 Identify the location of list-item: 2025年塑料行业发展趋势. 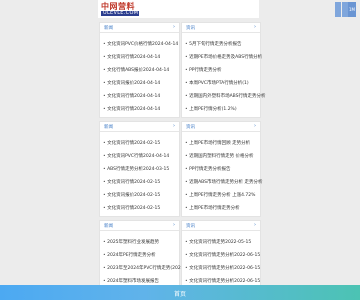
(131, 242).